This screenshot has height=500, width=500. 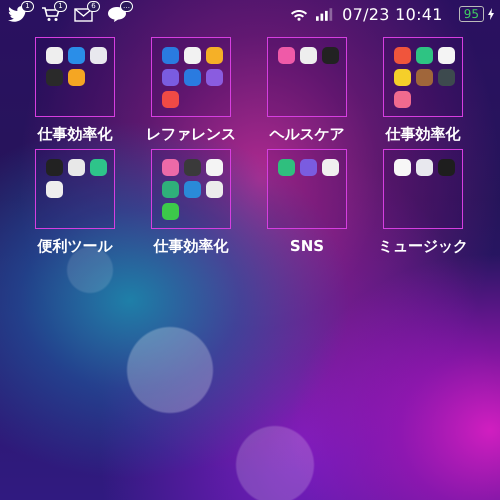 What do you see at coordinates (307, 246) in the screenshot?
I see `folder-label: SNS` at bounding box center [307, 246].